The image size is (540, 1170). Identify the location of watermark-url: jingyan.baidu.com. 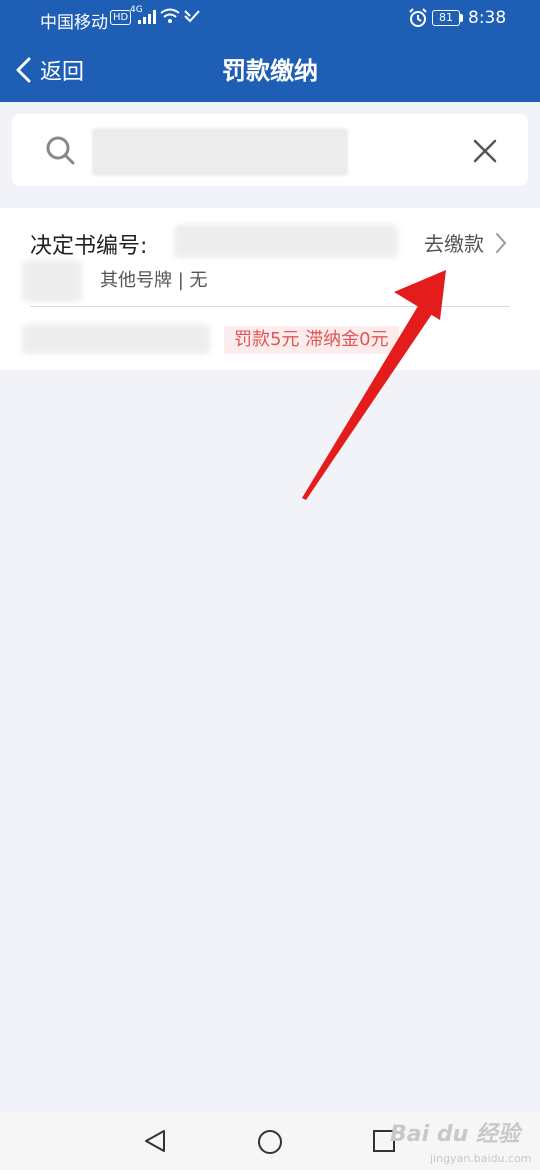
(481, 1158).